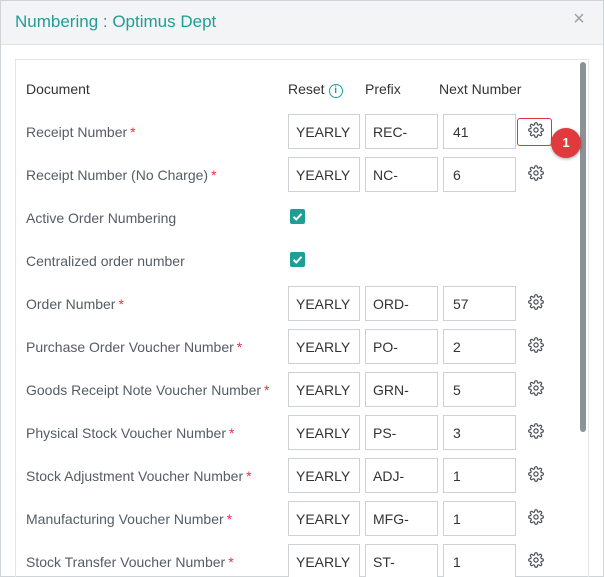  Describe the element at coordinates (480, 89) in the screenshot. I see `column-header-next-number: Next Number` at that location.